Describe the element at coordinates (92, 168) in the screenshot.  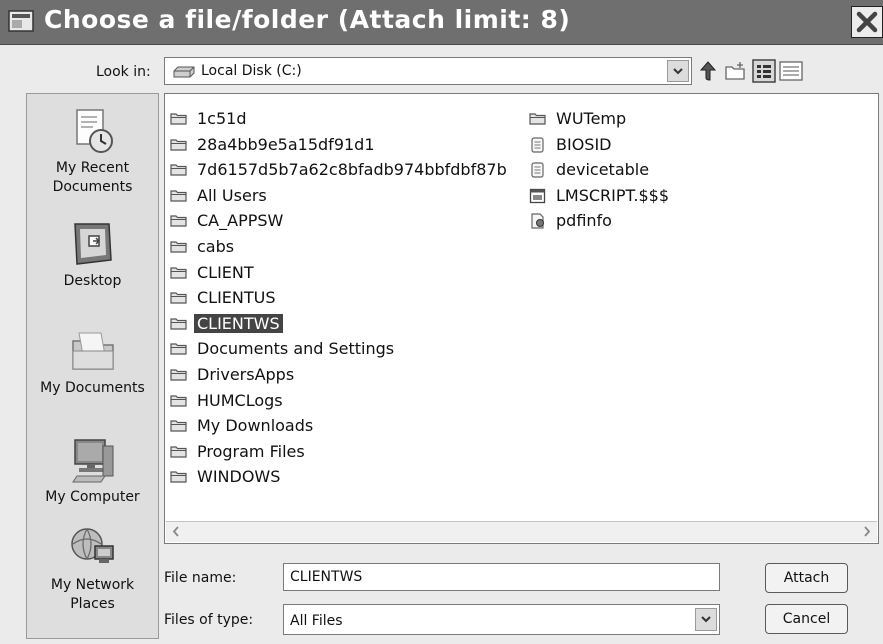
I see `place-label: My Recent` at that location.